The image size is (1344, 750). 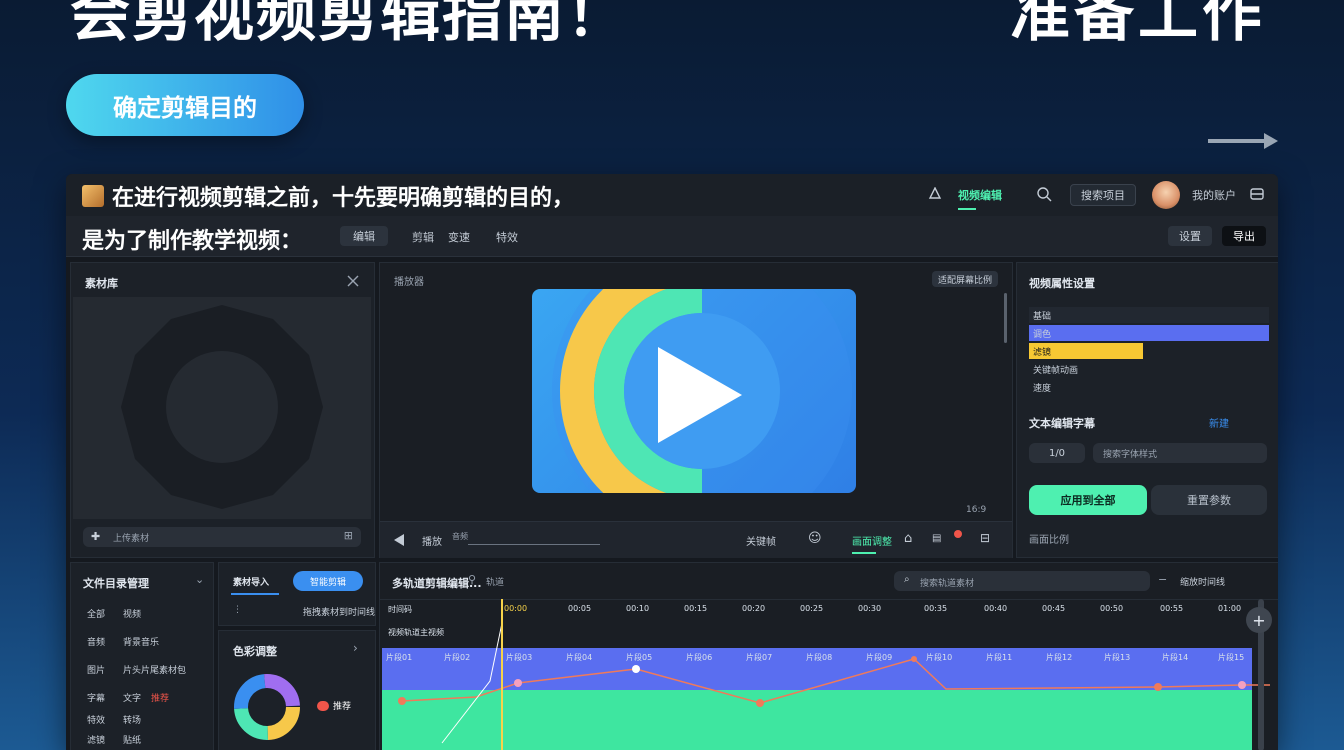 What do you see at coordinates (502, 674) in the screenshot?
I see `playhead` at bounding box center [502, 674].